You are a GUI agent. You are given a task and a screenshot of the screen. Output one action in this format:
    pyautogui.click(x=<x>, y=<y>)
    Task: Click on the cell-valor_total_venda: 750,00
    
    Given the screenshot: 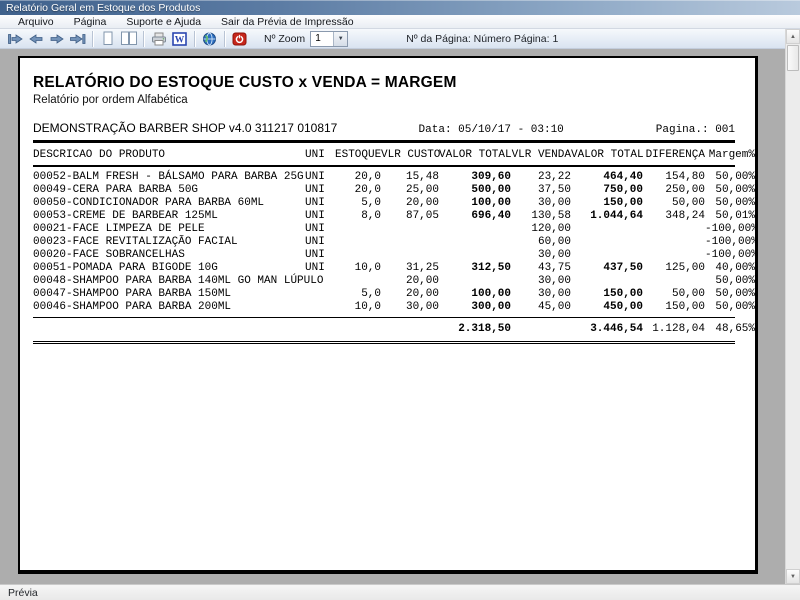 What is the action you would take?
    pyautogui.click(x=623, y=190)
    